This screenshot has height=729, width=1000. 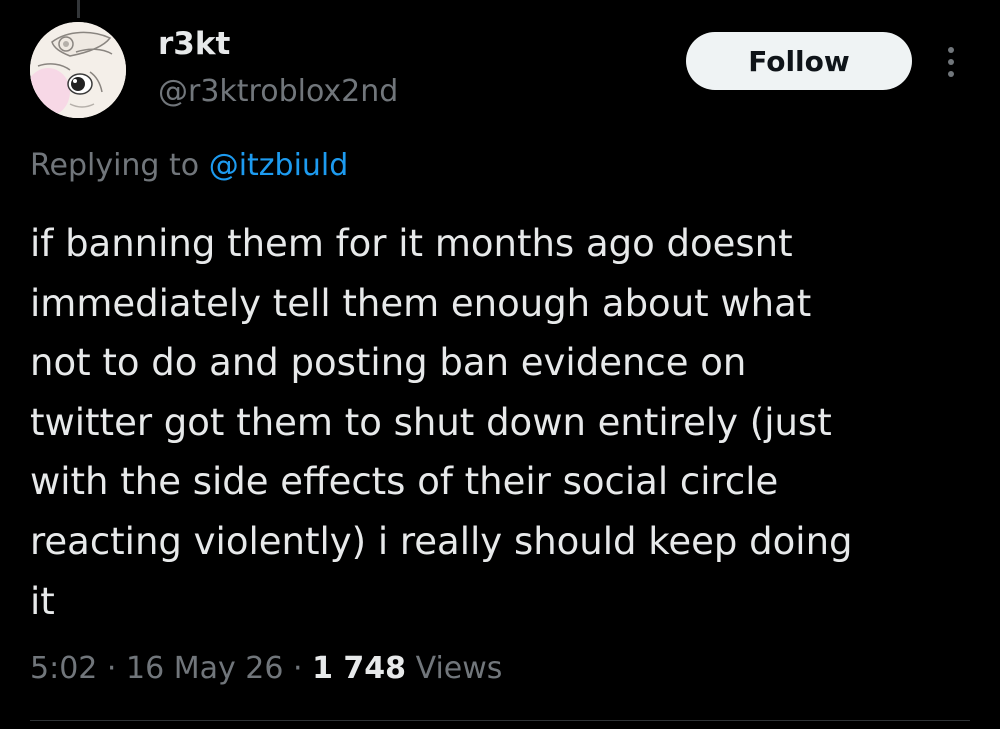 What do you see at coordinates (279, 165) in the screenshot?
I see `reply-mention-link: @itzbiuld` at bounding box center [279, 165].